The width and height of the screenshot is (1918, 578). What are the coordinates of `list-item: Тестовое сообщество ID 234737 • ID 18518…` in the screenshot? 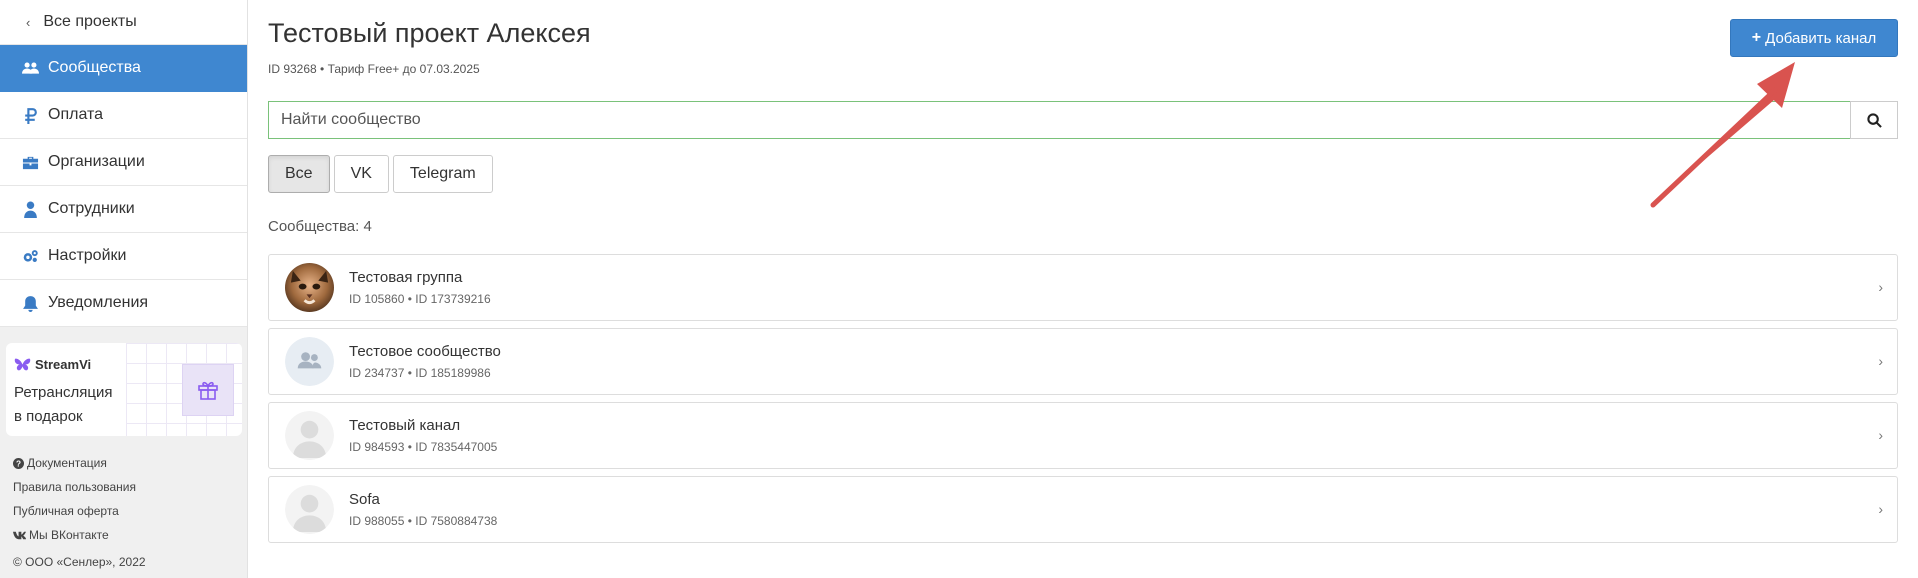 It's located at (1083, 361).